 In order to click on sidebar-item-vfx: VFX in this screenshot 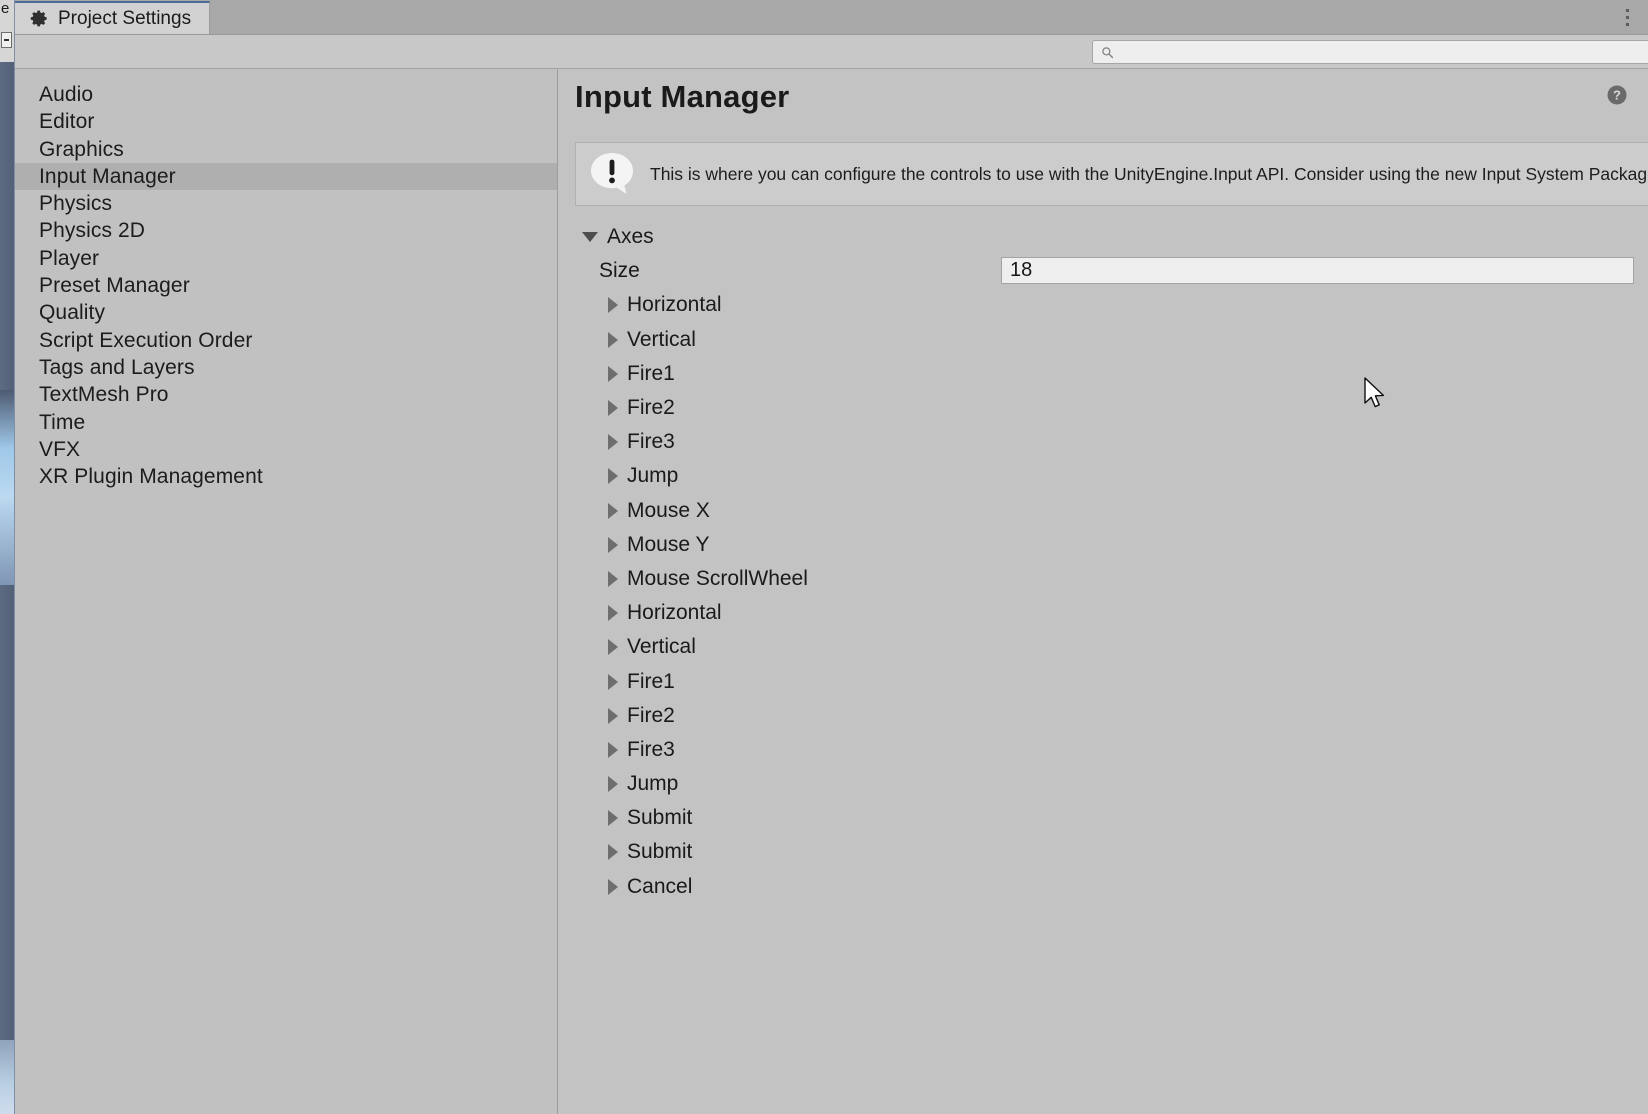, I will do `click(286, 449)`.